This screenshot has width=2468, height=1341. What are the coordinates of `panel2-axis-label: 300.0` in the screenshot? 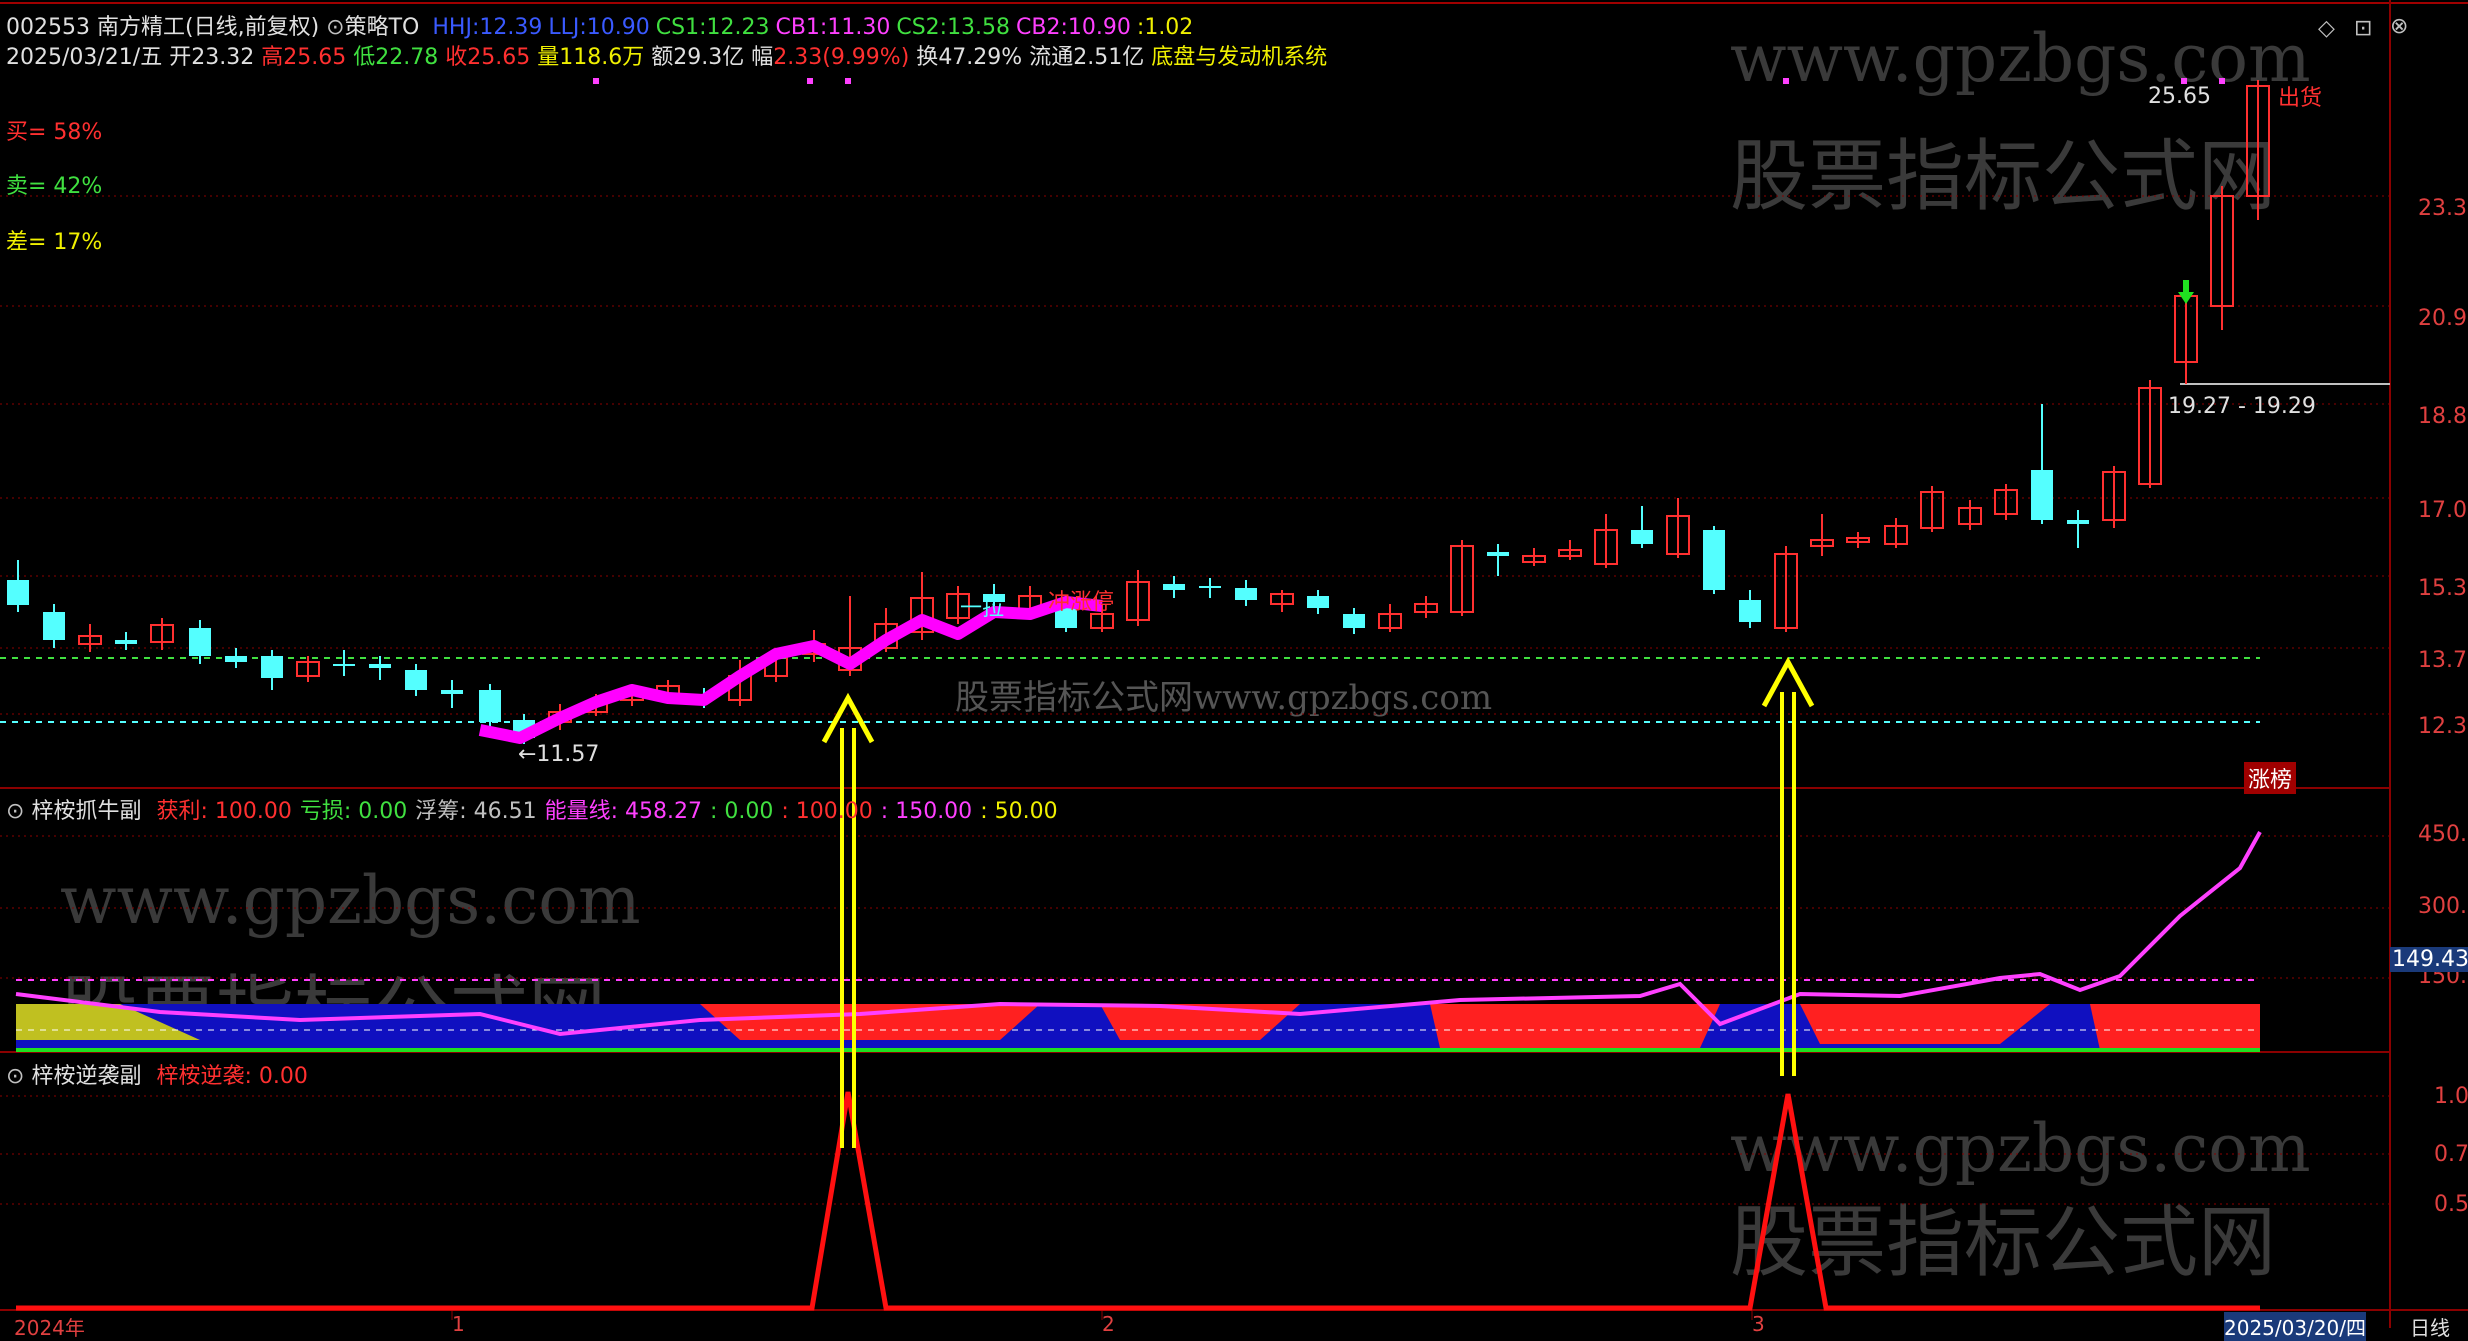 It's located at (2443, 906).